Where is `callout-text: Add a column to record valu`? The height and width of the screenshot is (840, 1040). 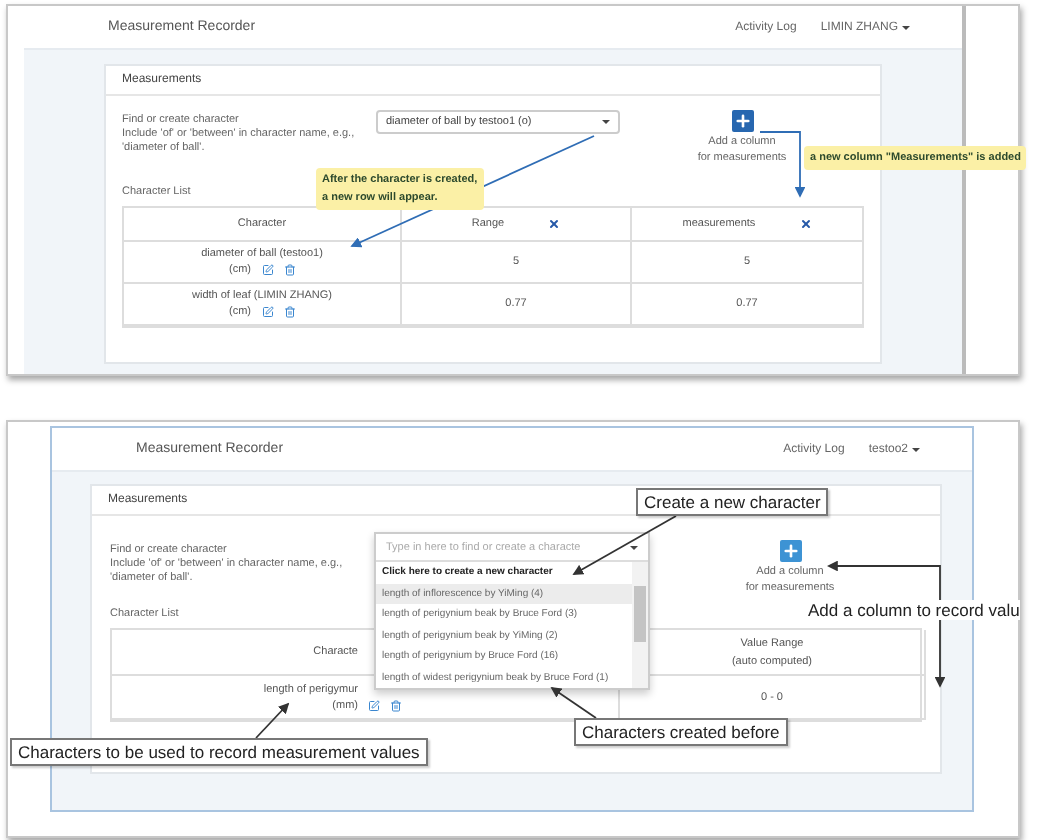
callout-text: Add a column to record valu is located at coordinates (914, 610).